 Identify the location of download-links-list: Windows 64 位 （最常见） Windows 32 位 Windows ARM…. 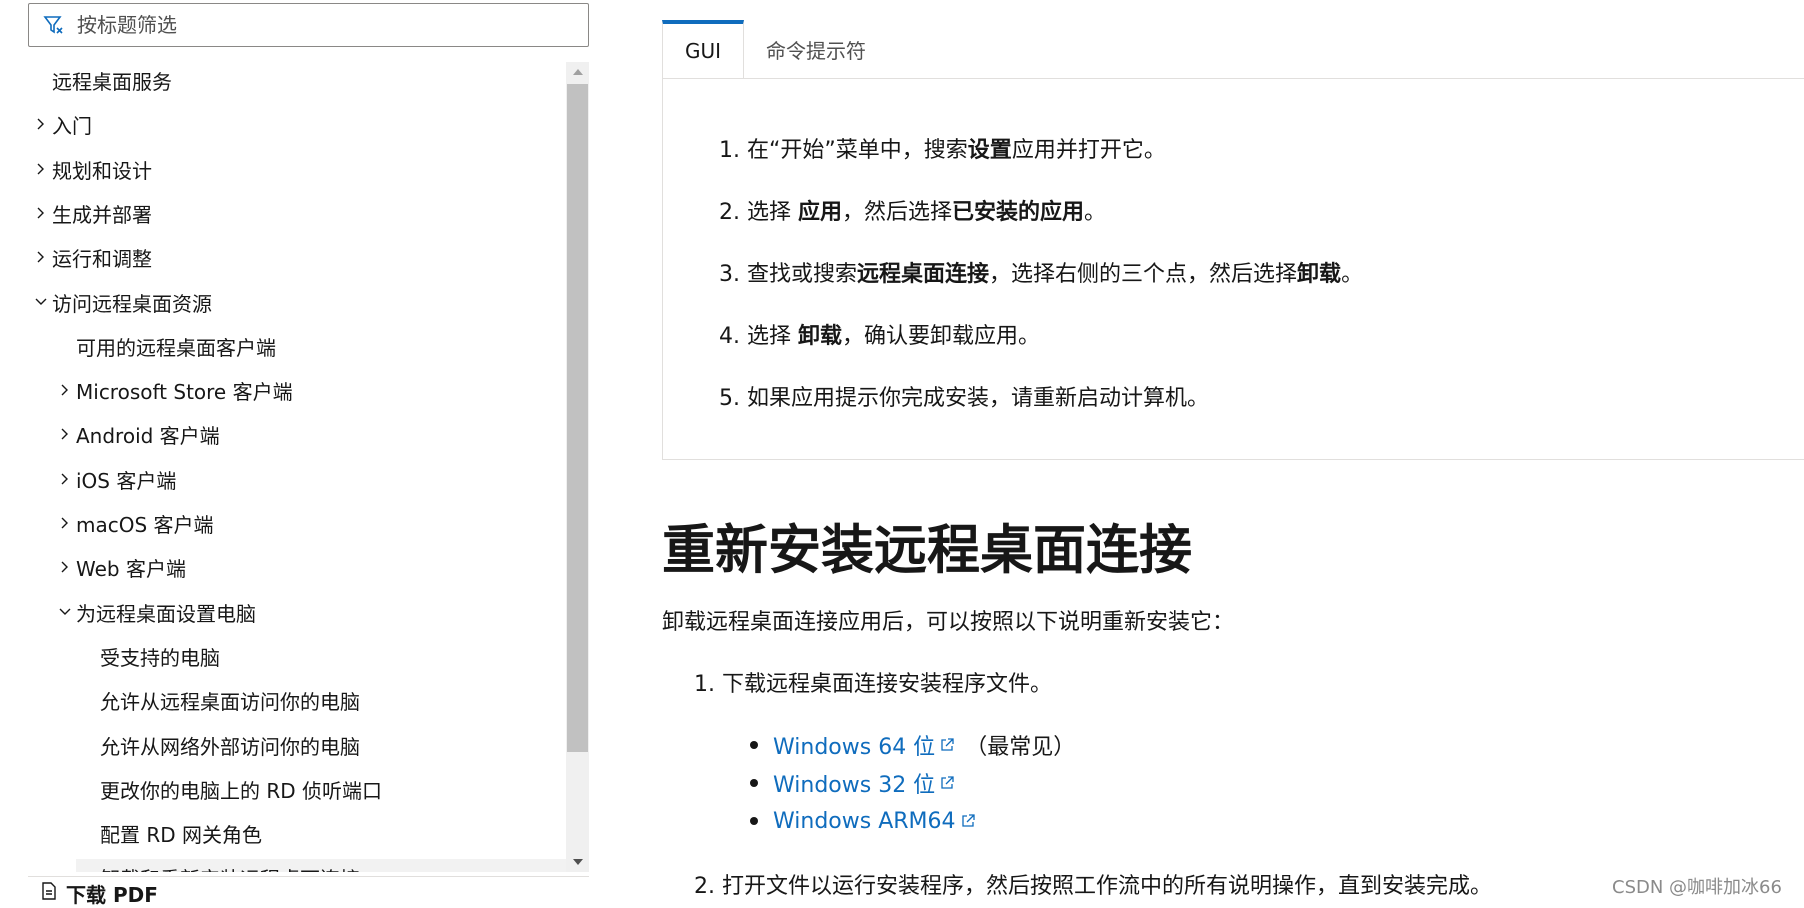
(912, 783).